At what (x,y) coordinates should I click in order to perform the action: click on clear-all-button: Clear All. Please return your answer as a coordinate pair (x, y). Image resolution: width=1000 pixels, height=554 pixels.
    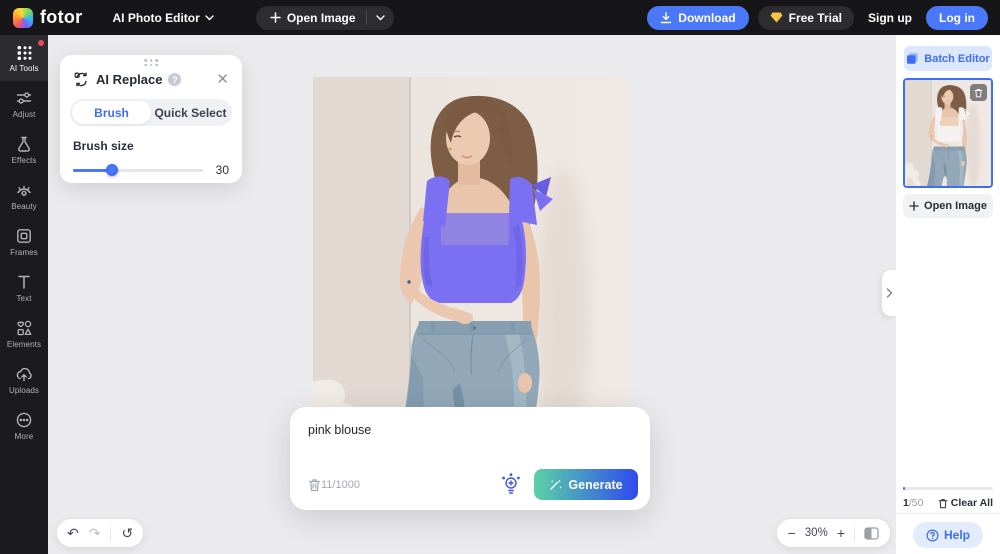
    Looking at the image, I should click on (965, 503).